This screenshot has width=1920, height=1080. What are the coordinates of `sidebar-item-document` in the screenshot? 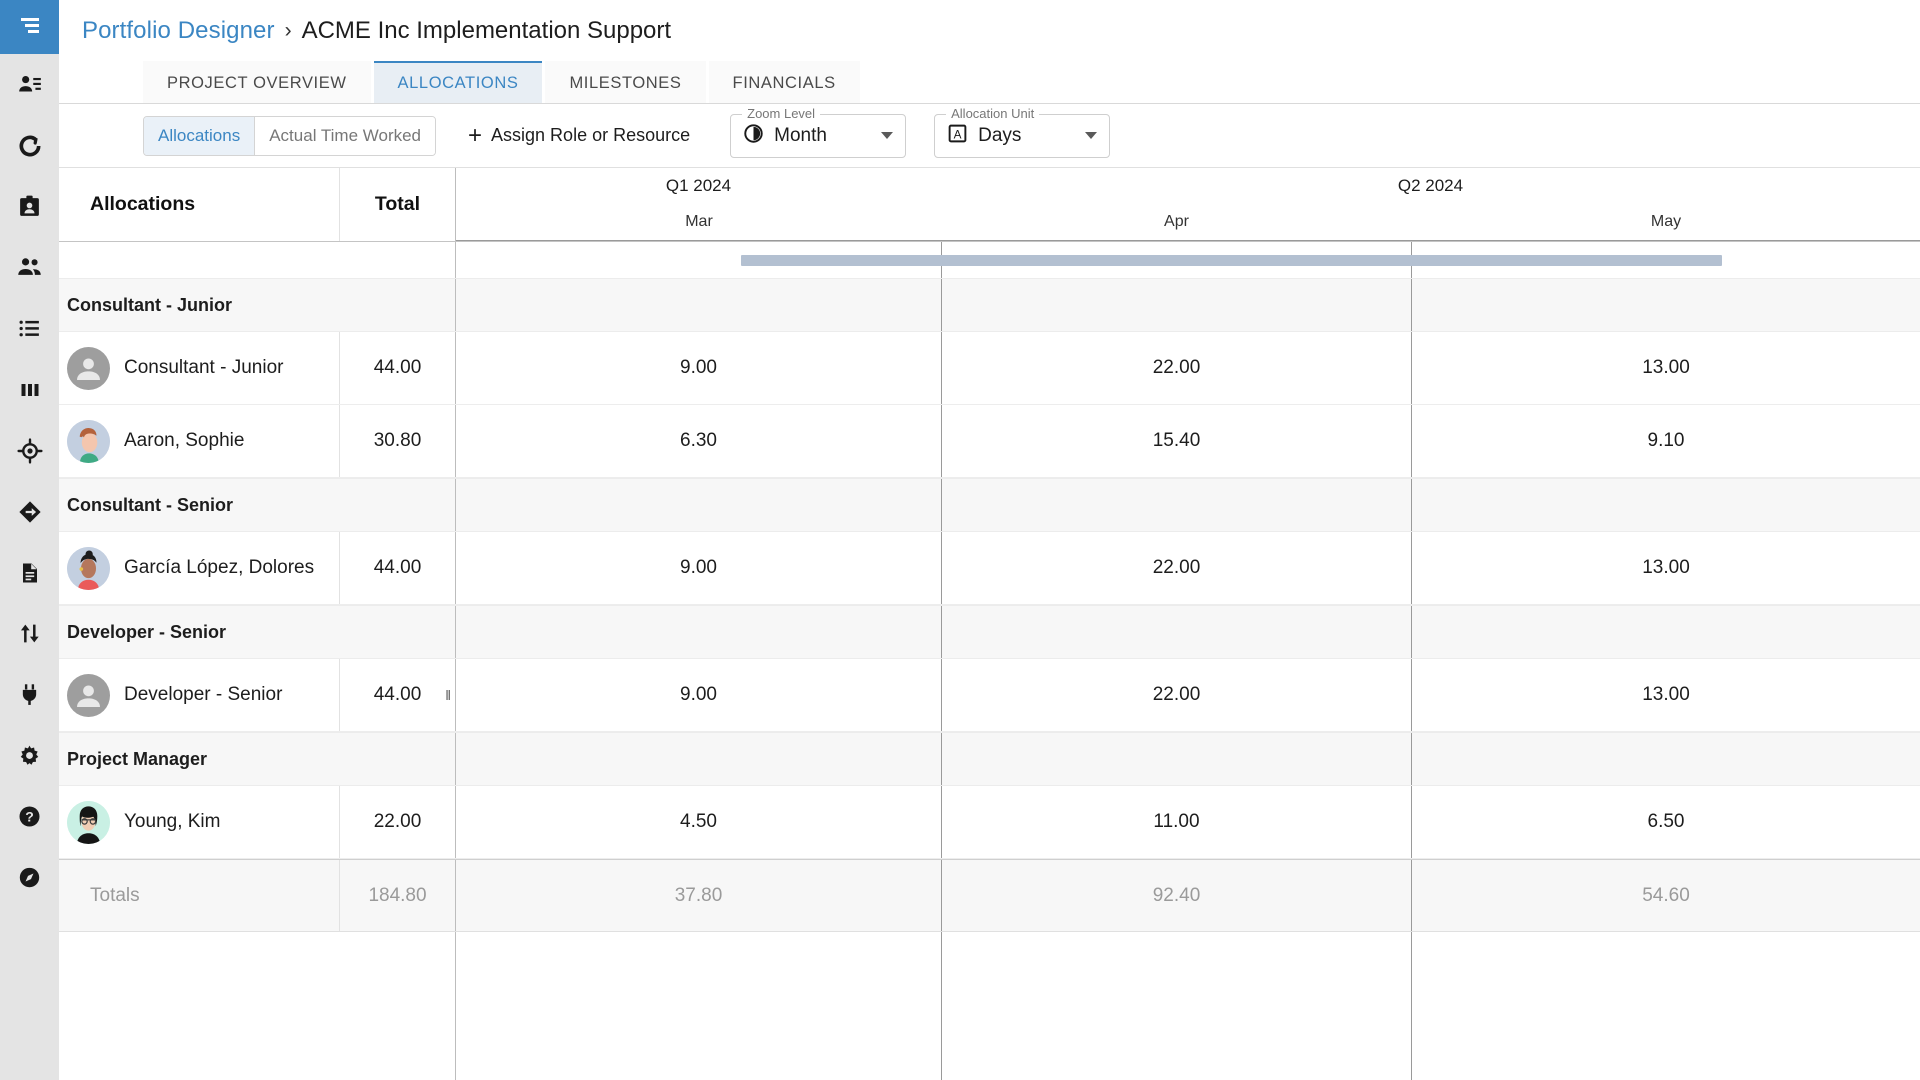 It's located at (29, 572).